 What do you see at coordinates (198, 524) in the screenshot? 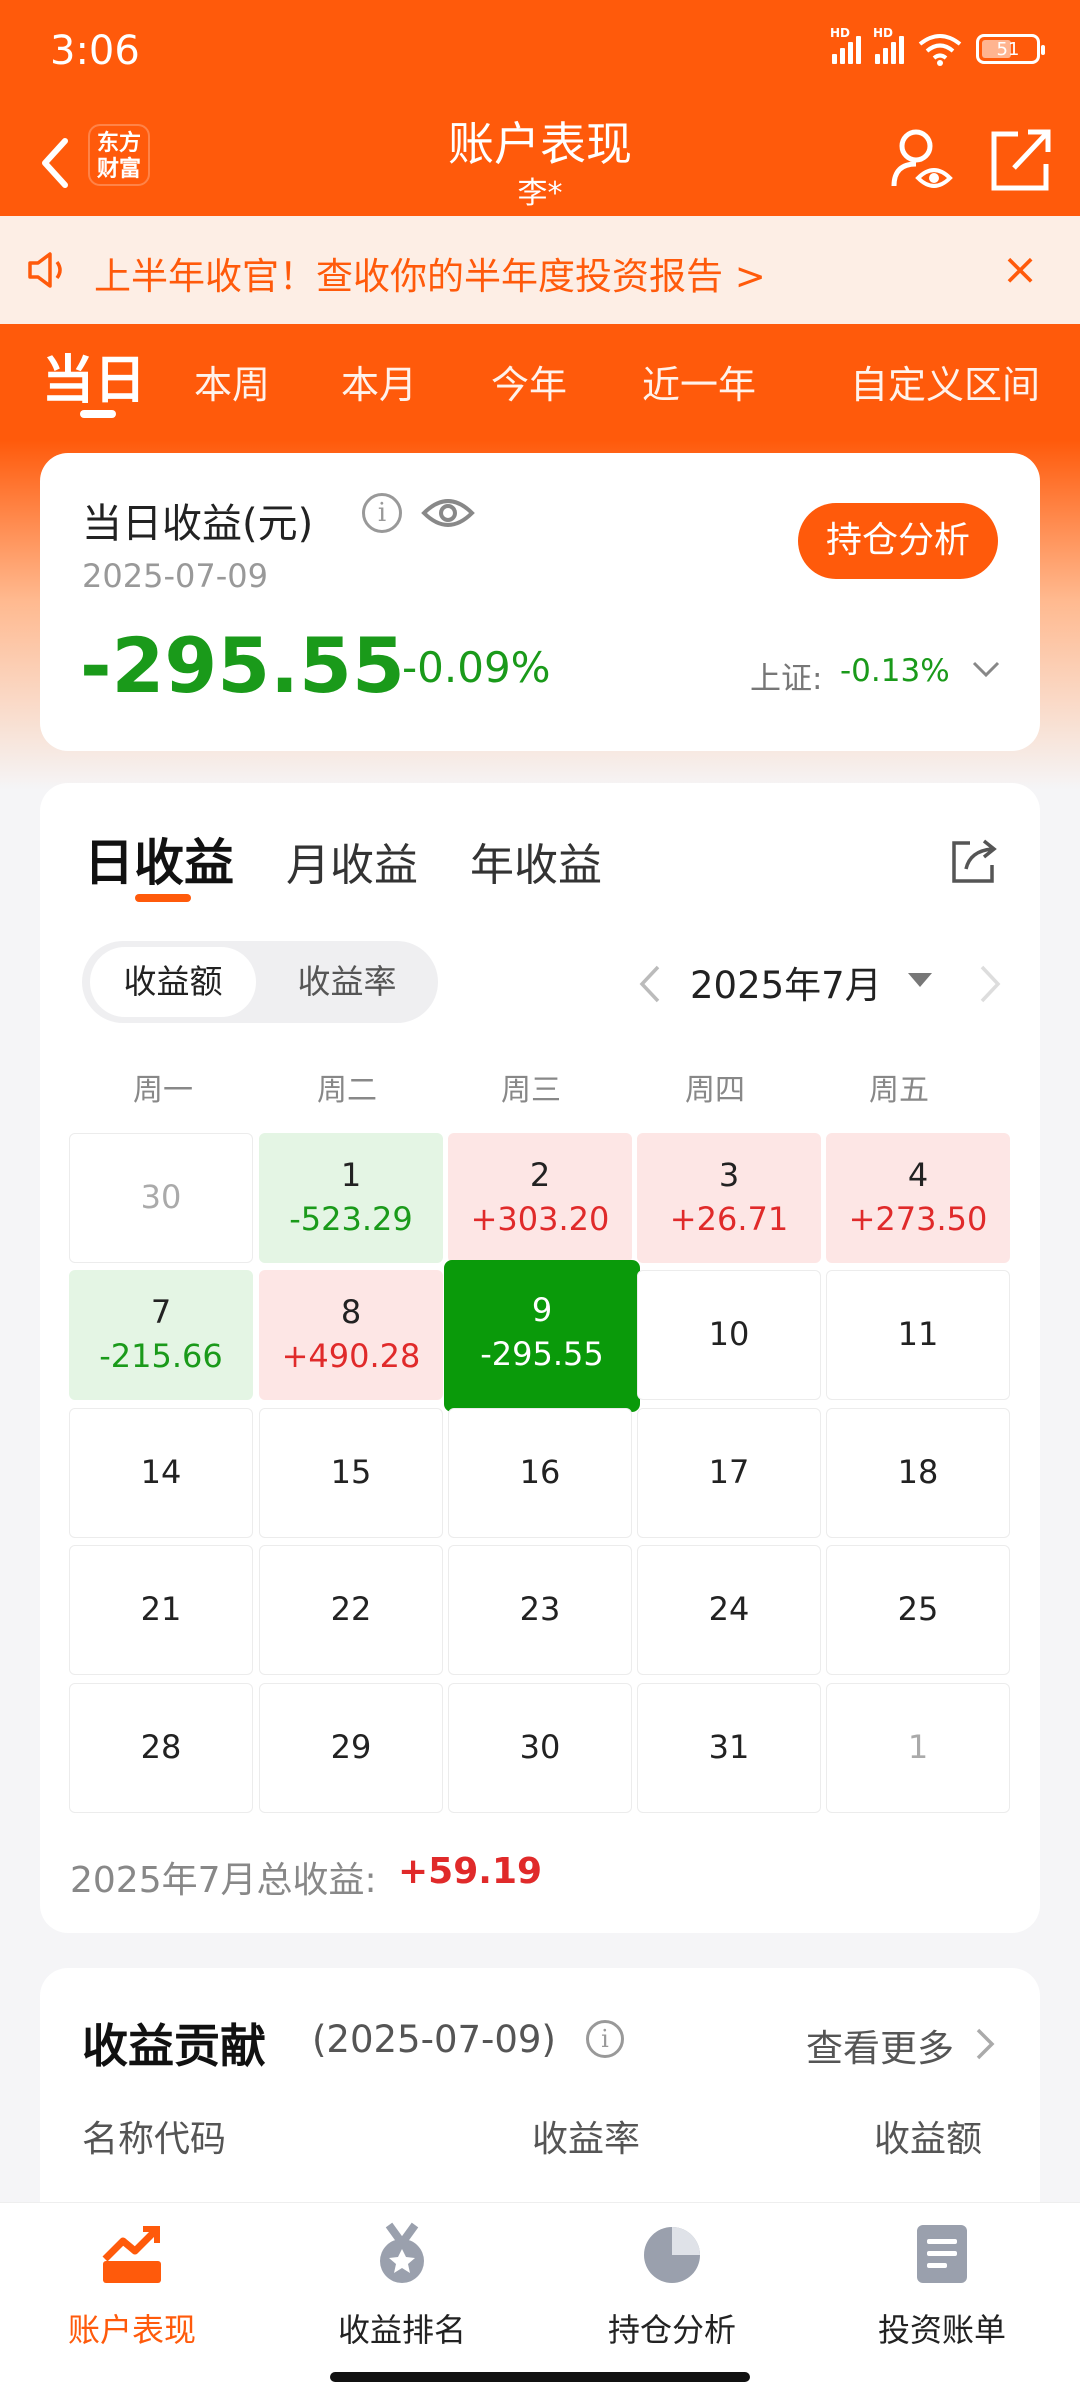
I see `today-earnings-title: 当日收益(元)` at bounding box center [198, 524].